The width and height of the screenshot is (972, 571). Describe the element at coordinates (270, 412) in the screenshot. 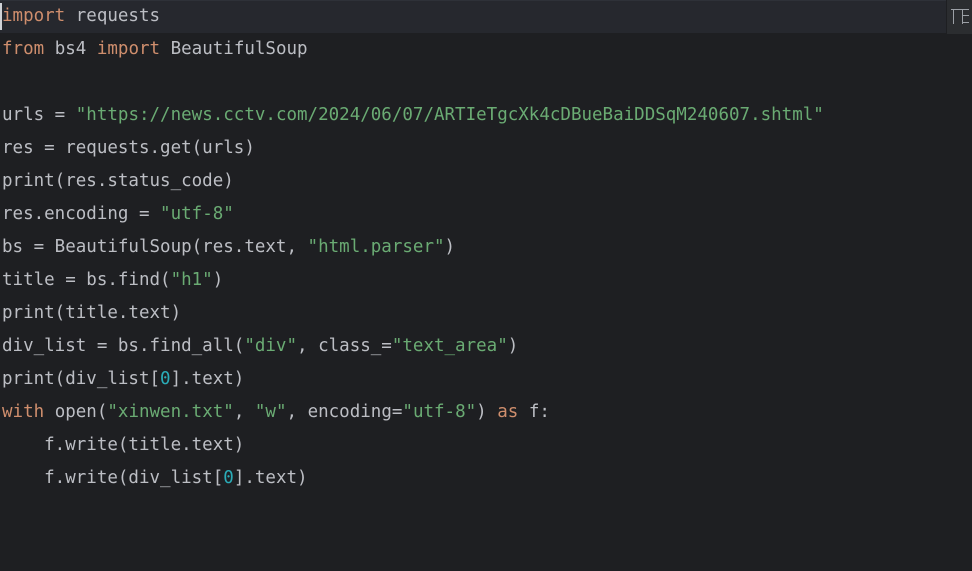

I see `code-token-str: "w"` at that location.